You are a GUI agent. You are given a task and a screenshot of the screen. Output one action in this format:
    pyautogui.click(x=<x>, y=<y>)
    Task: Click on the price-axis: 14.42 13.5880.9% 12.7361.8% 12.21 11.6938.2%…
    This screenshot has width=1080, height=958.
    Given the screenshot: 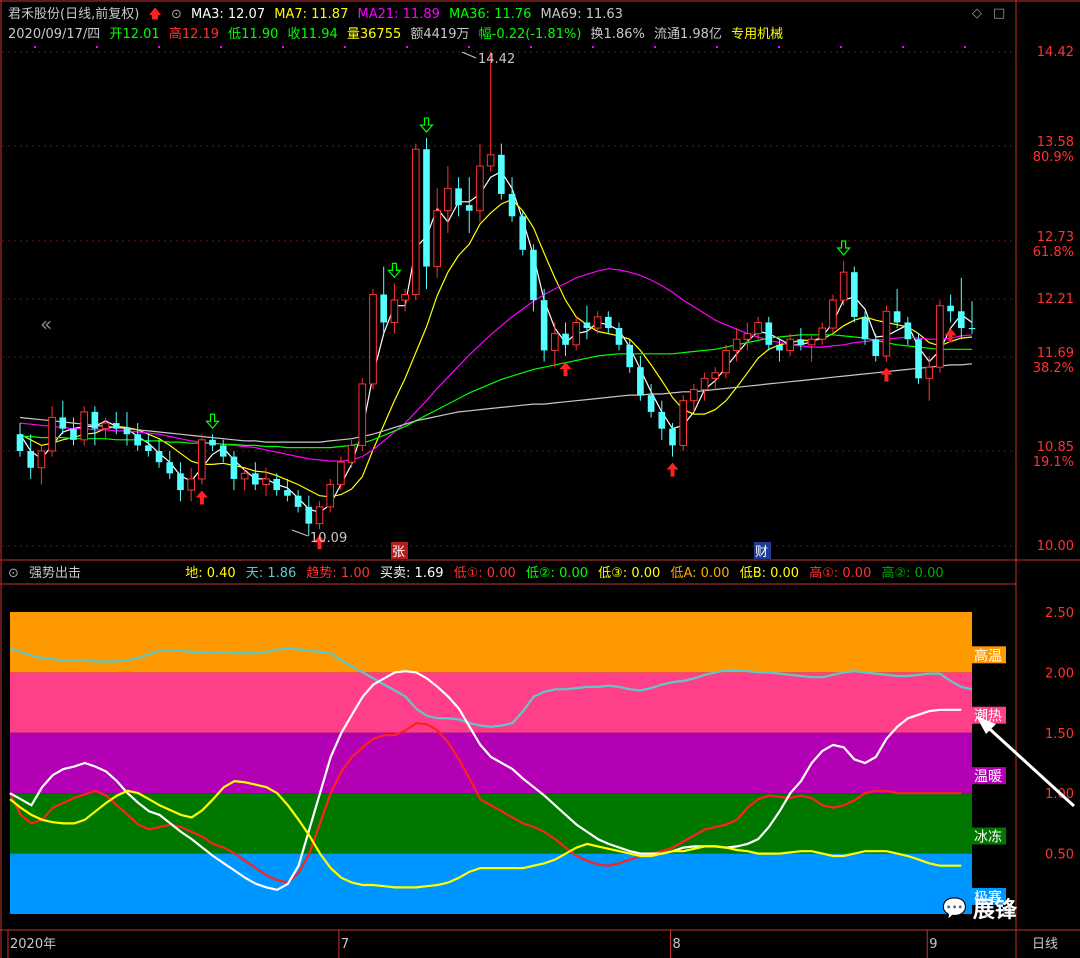 What is the action you would take?
    pyautogui.click(x=1053, y=299)
    